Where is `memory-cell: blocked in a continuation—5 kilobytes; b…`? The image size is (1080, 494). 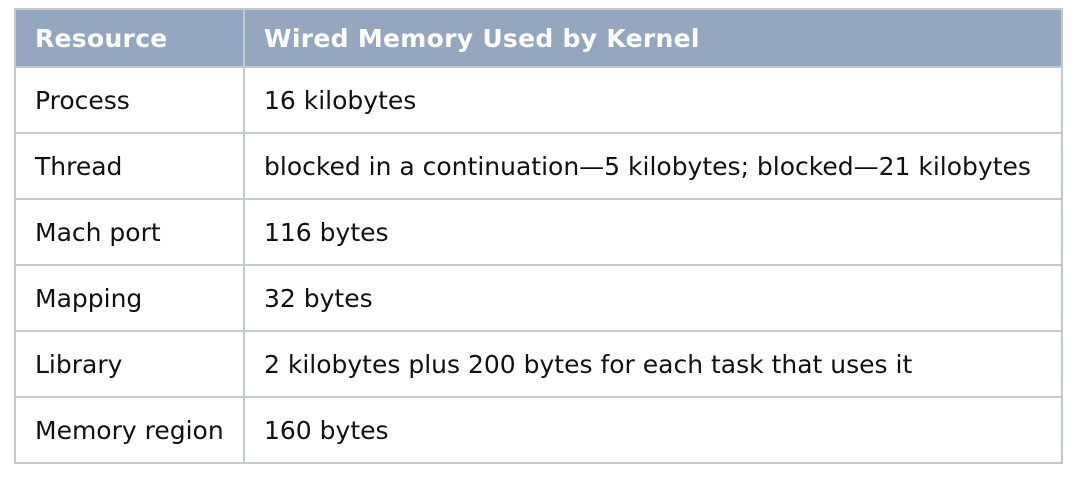
memory-cell: blocked in a continuation—5 kilobytes; b… is located at coordinates (653, 166).